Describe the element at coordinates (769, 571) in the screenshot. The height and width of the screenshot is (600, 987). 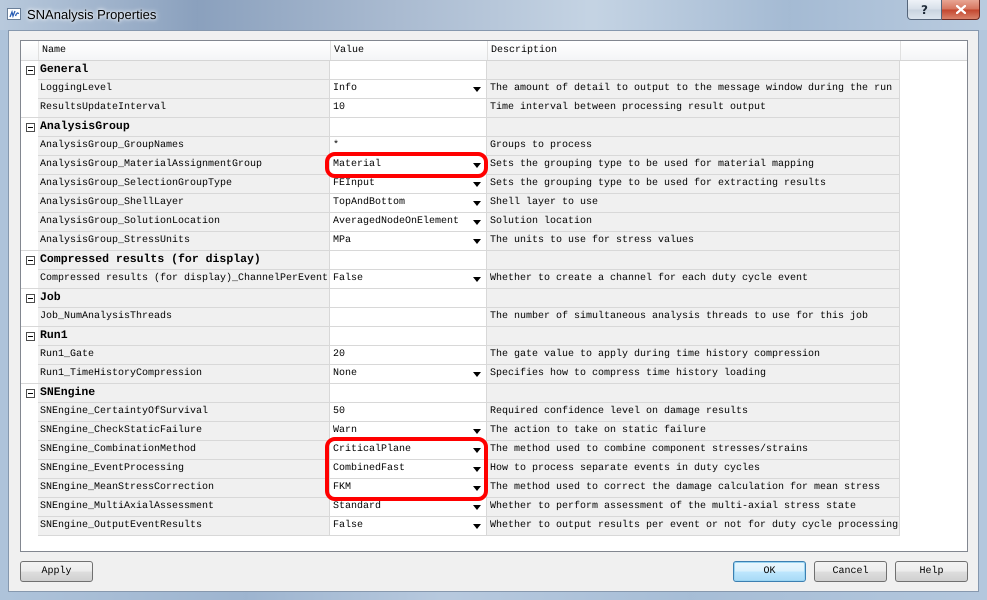
I see `dialog-button: OK` at that location.